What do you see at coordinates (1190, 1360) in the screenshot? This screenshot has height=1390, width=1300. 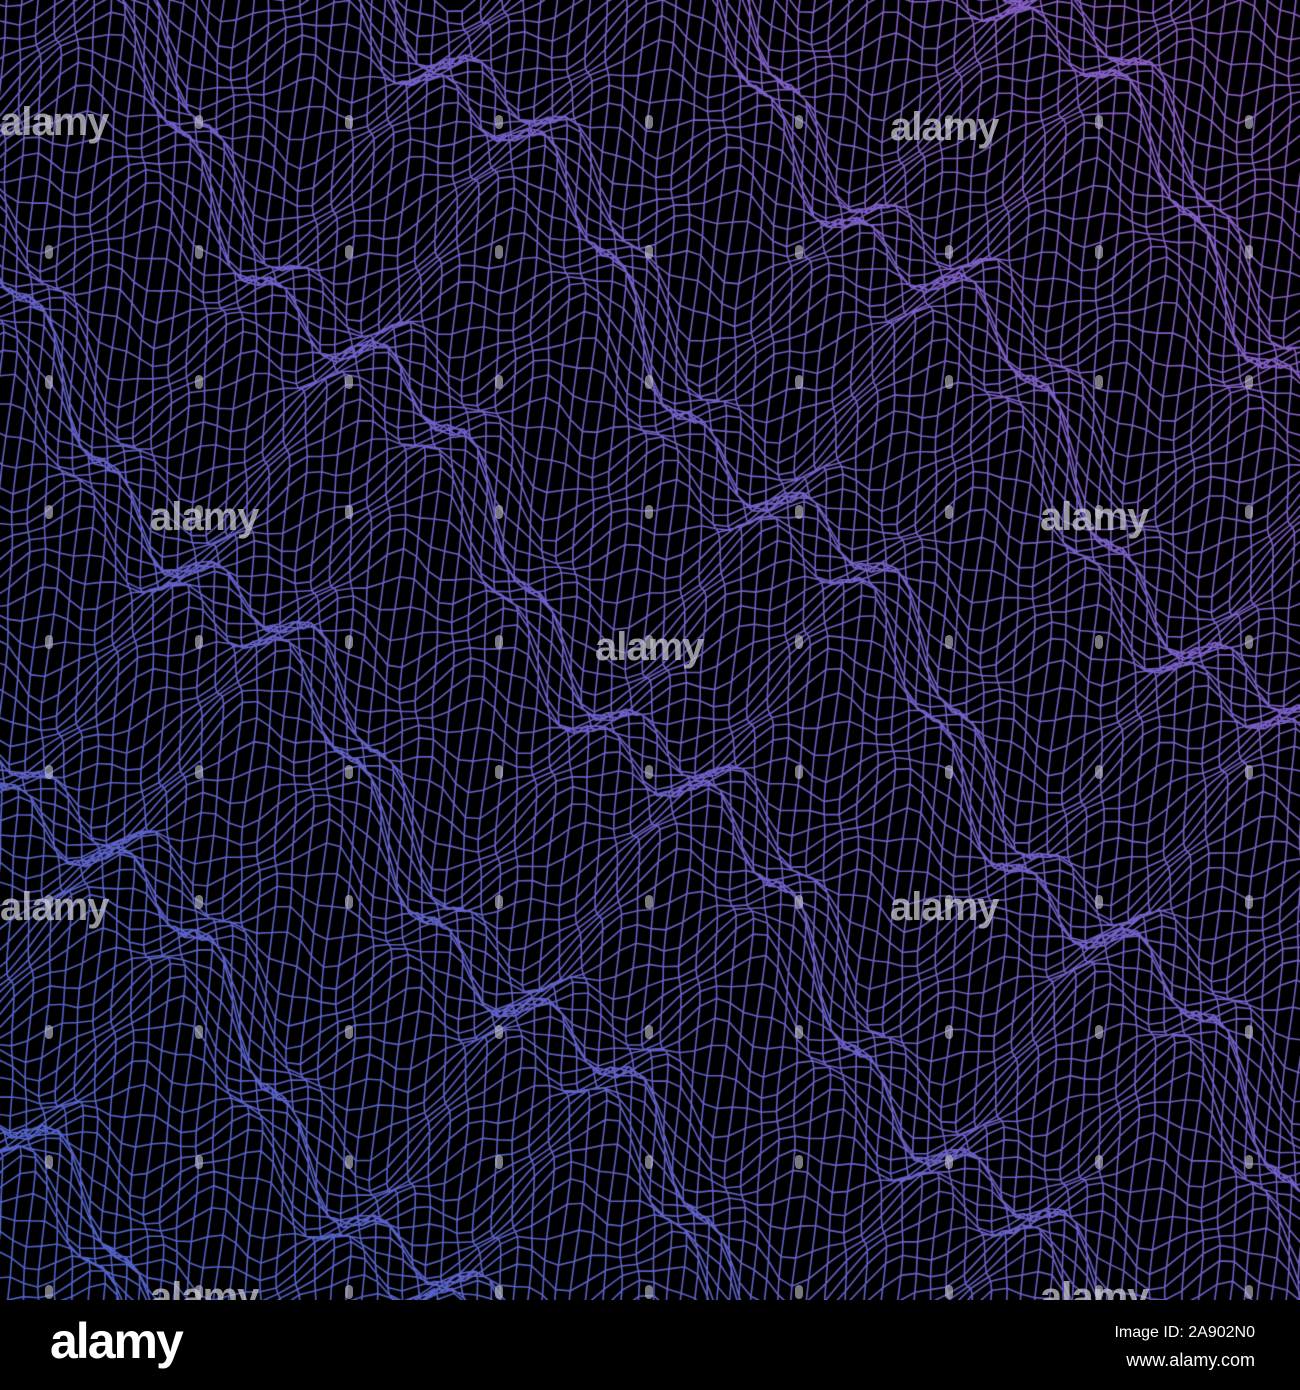 I see `website-url: www.alamy.com` at bounding box center [1190, 1360].